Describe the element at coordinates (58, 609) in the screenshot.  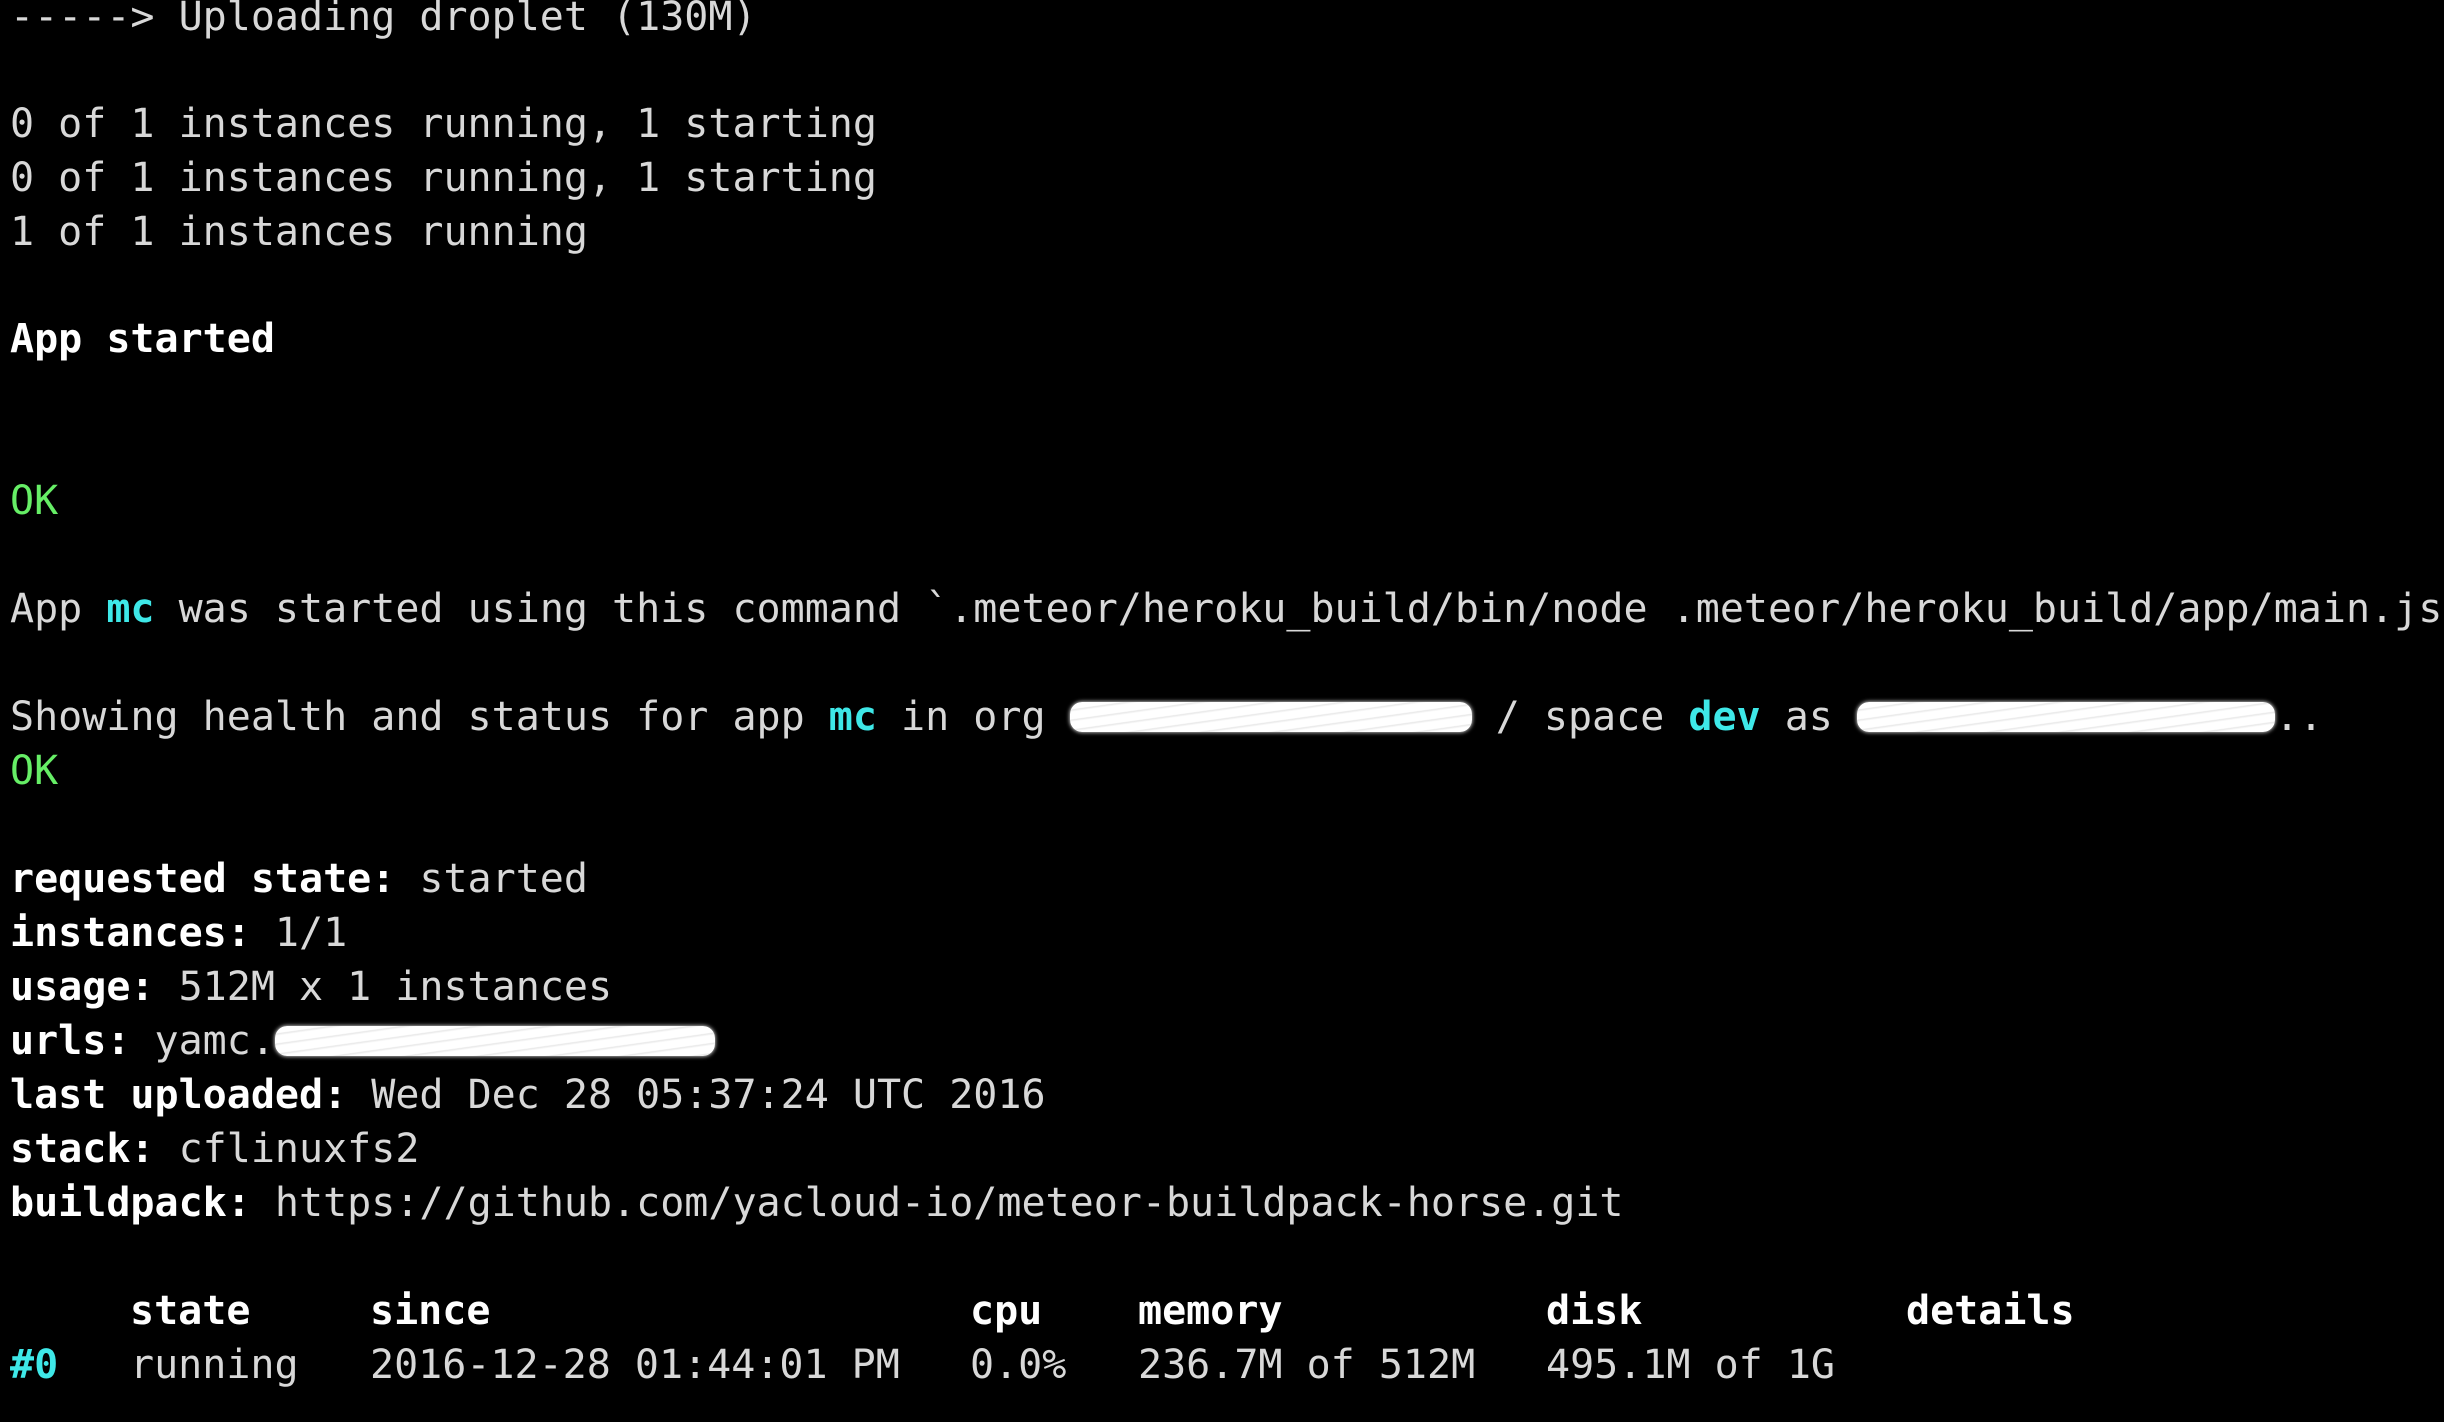
I see `cmd-prefix: App` at that location.